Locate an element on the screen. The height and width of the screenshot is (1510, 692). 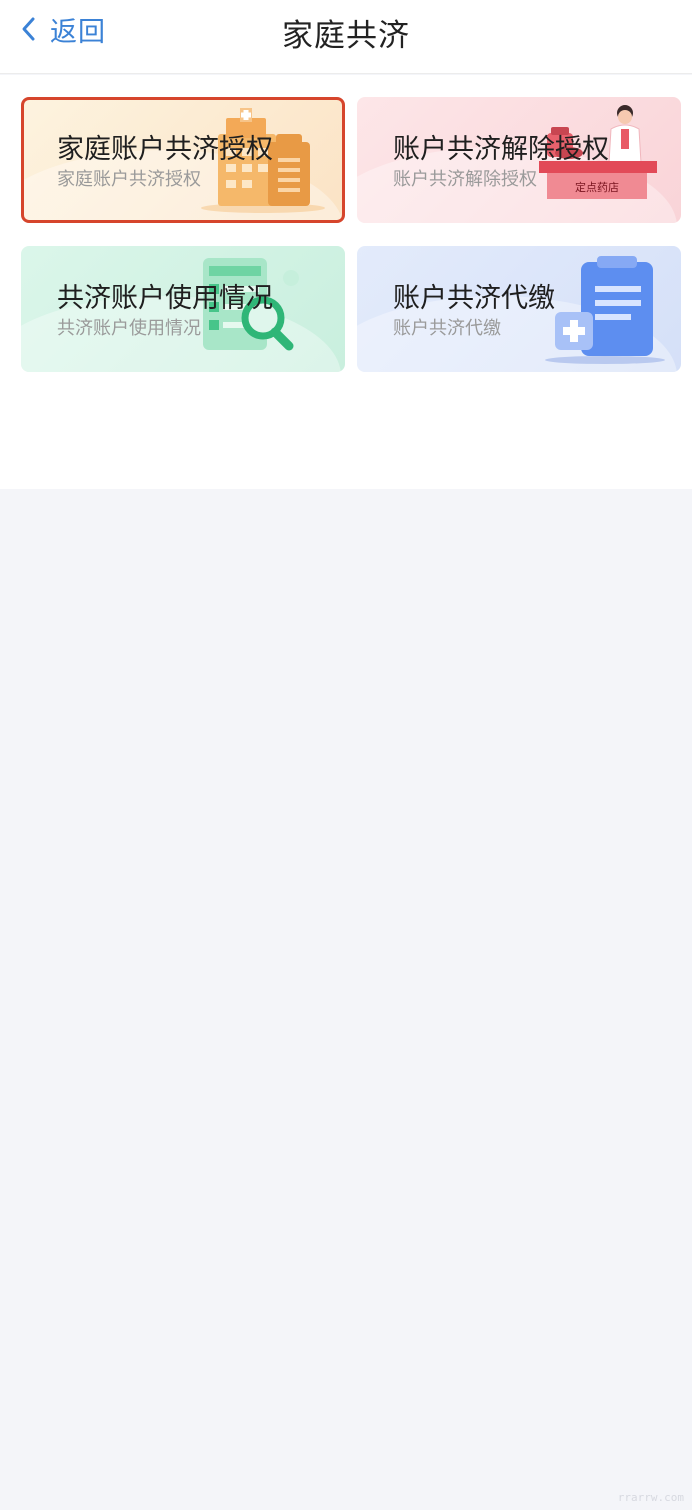
card-title: 账户共济代缴 is located at coordinates (474, 298).